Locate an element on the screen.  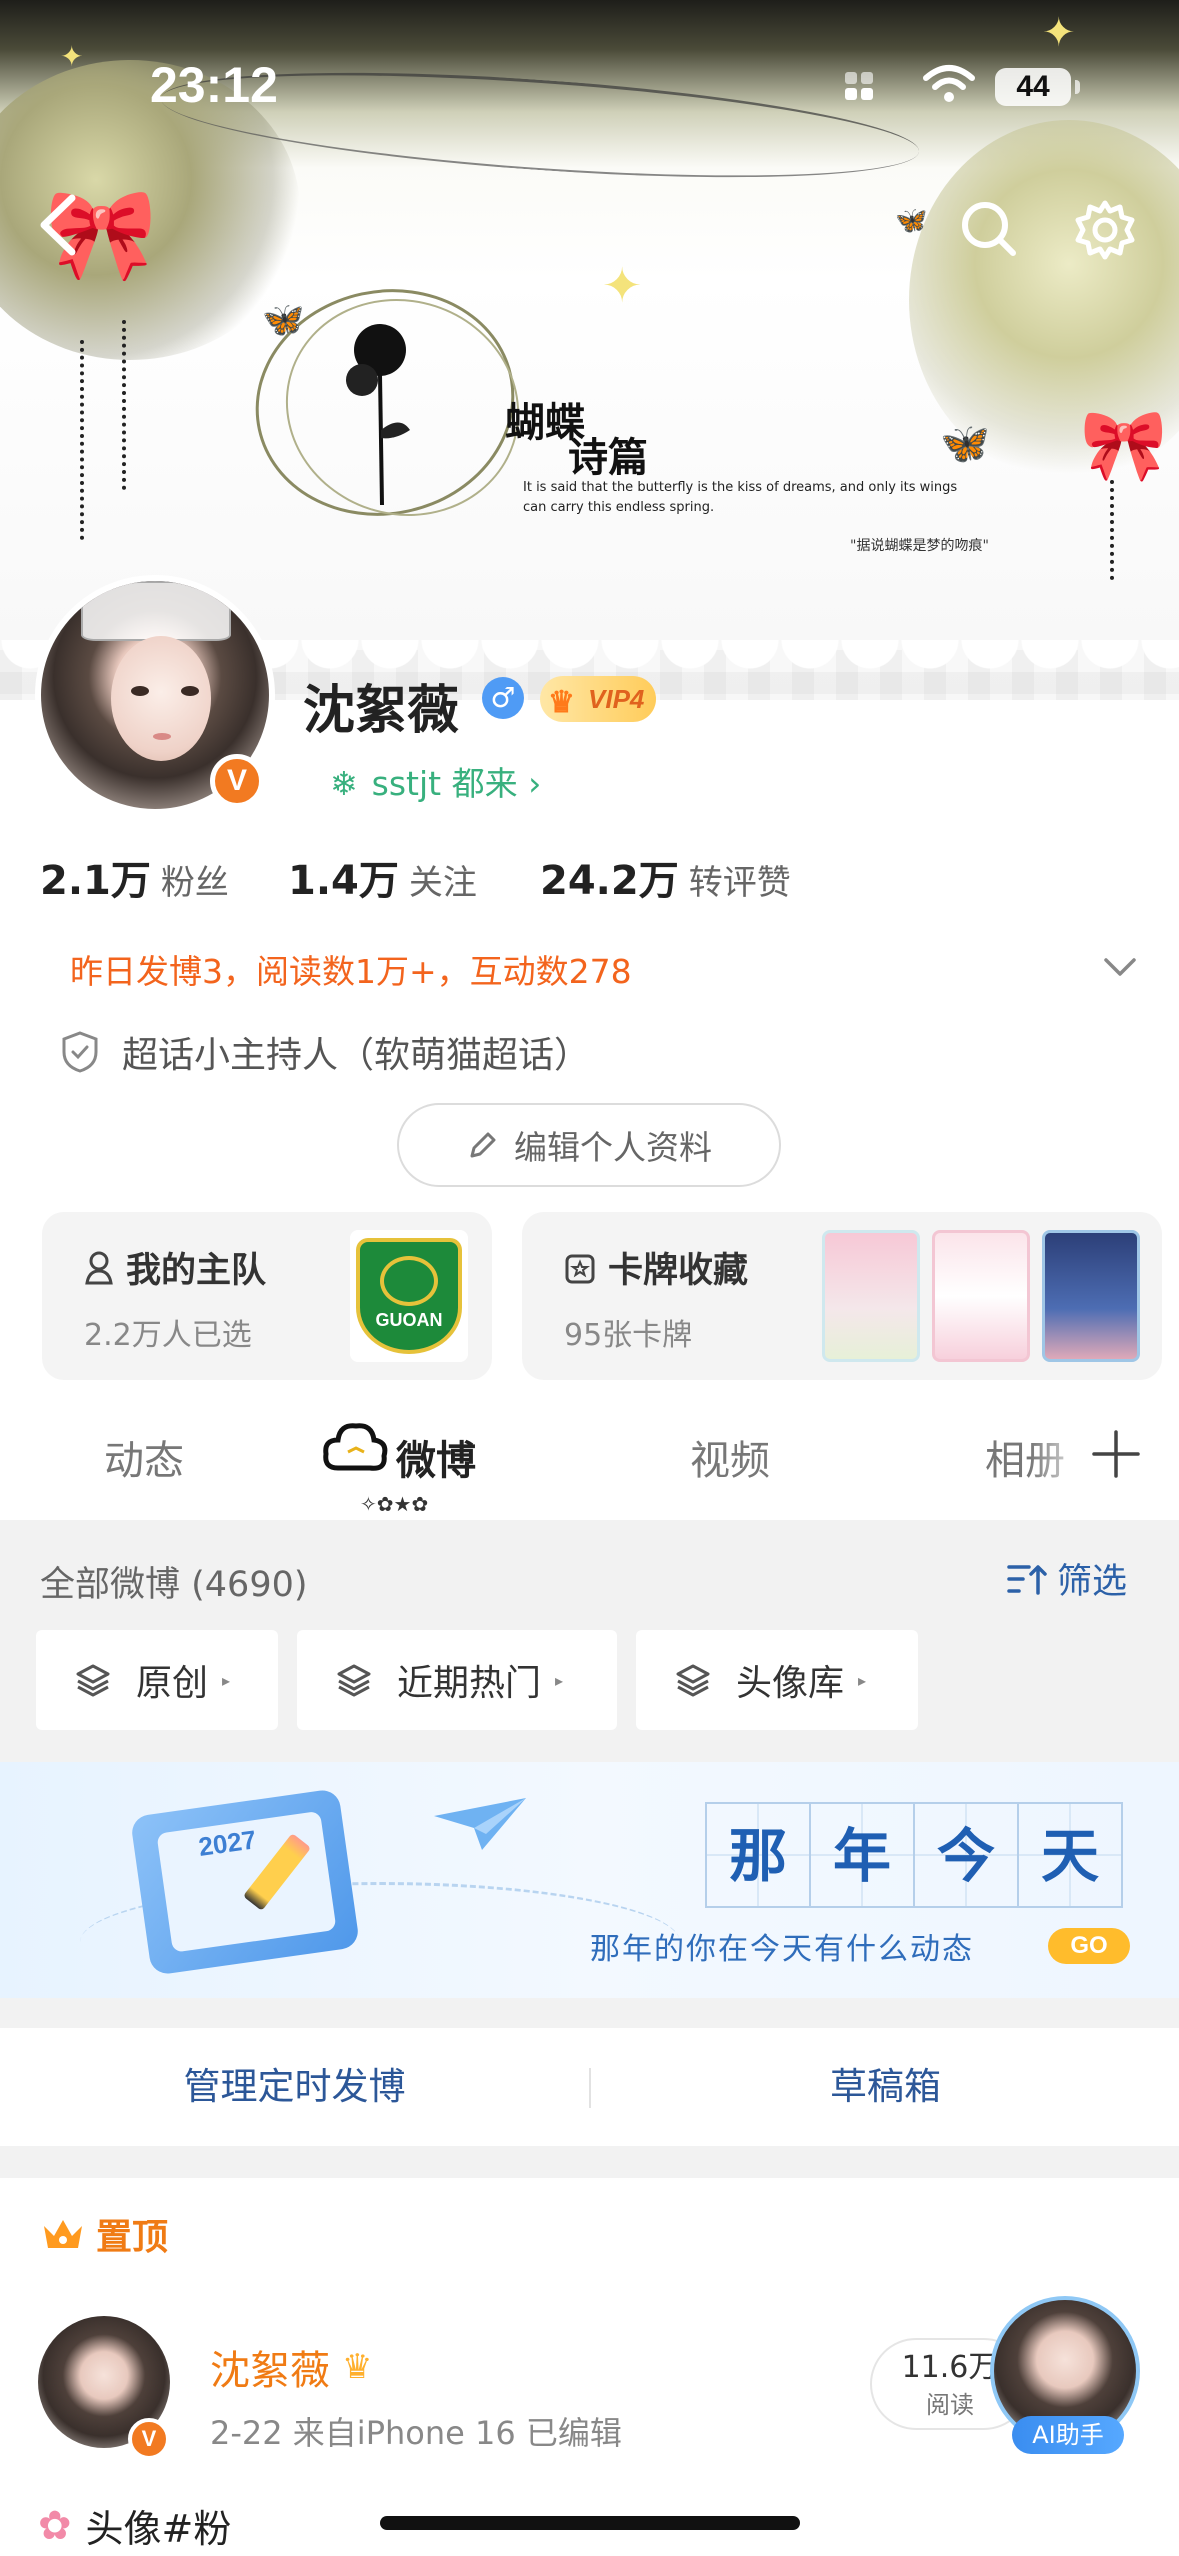
home-indicator is located at coordinates (590, 2523).